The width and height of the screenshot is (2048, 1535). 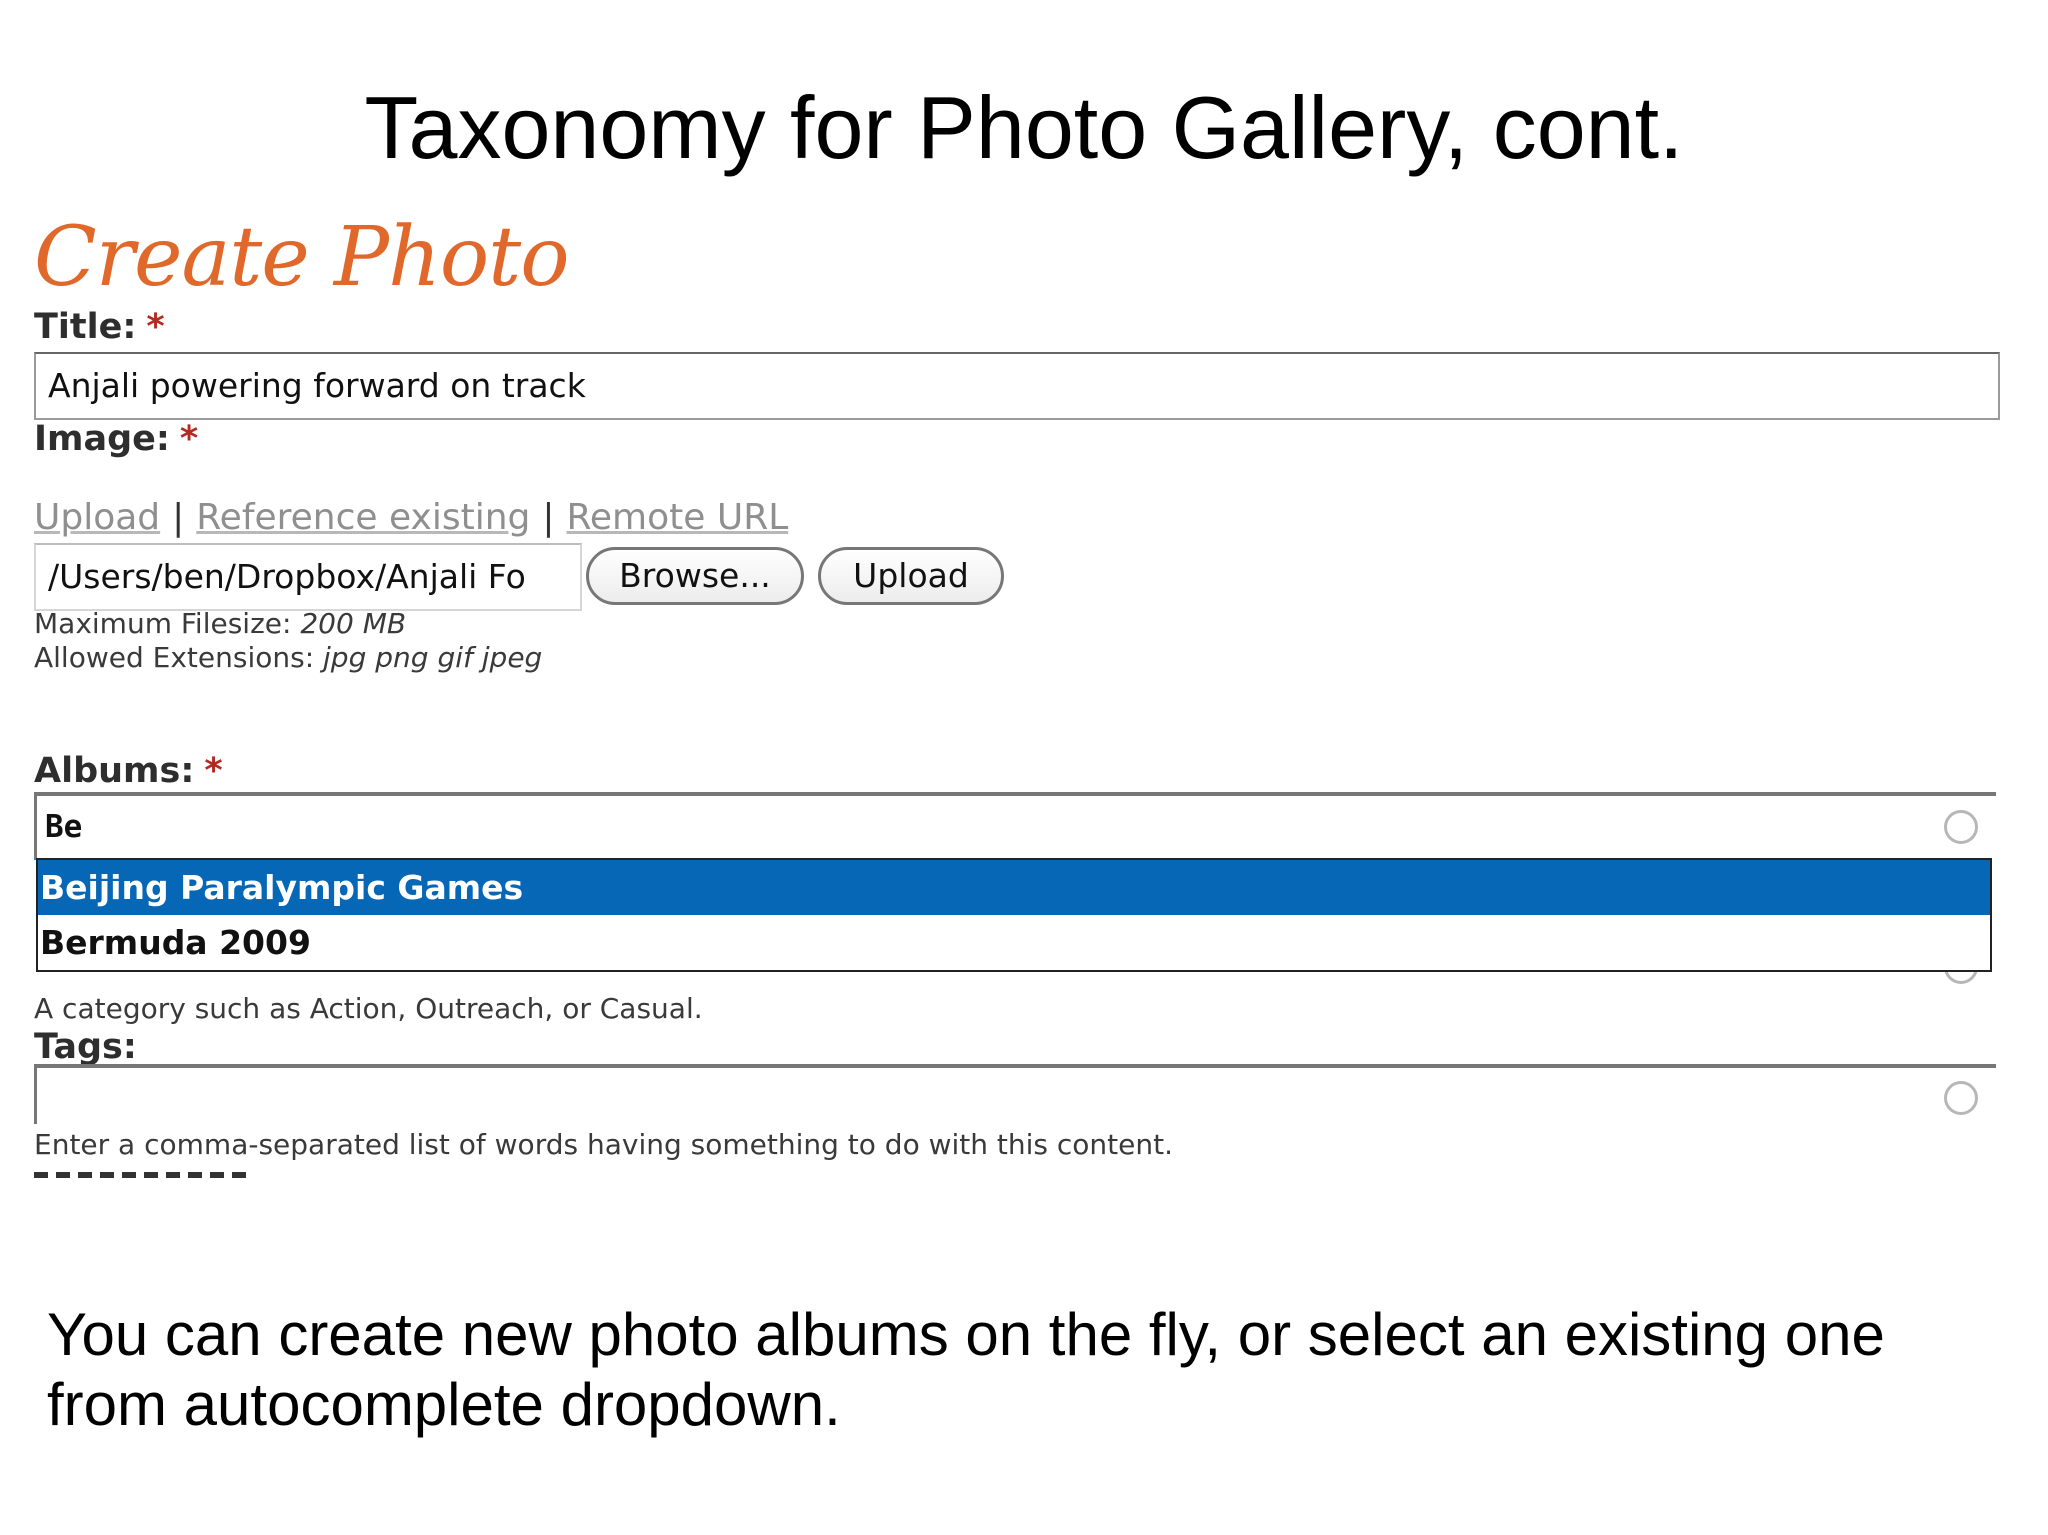 What do you see at coordinates (85, 327) in the screenshot?
I see `title-label-text: Title:` at bounding box center [85, 327].